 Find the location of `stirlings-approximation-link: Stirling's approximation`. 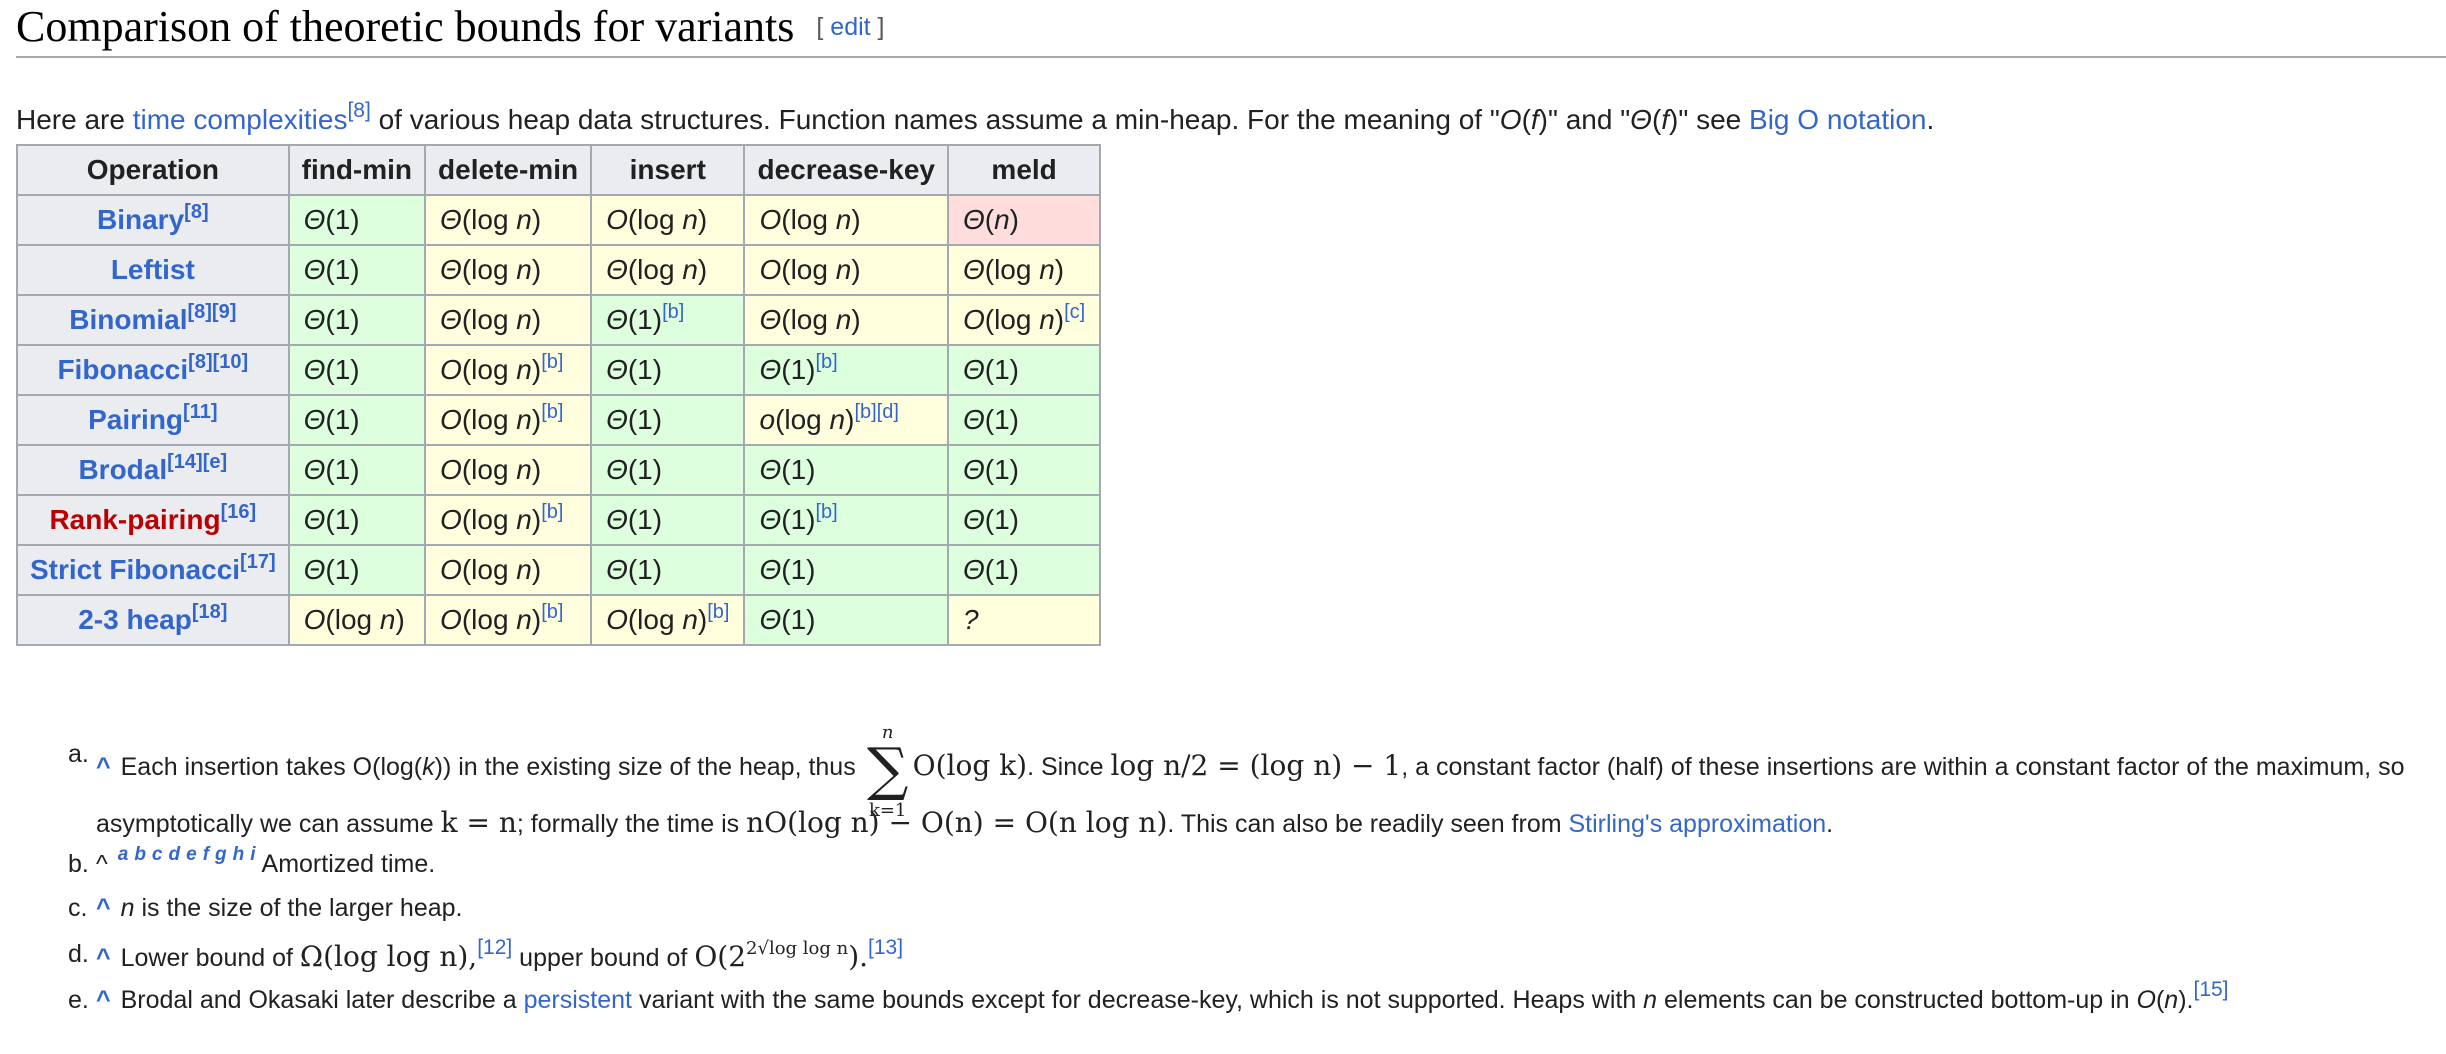

stirlings-approximation-link: Stirling's approximation is located at coordinates (1698, 824).